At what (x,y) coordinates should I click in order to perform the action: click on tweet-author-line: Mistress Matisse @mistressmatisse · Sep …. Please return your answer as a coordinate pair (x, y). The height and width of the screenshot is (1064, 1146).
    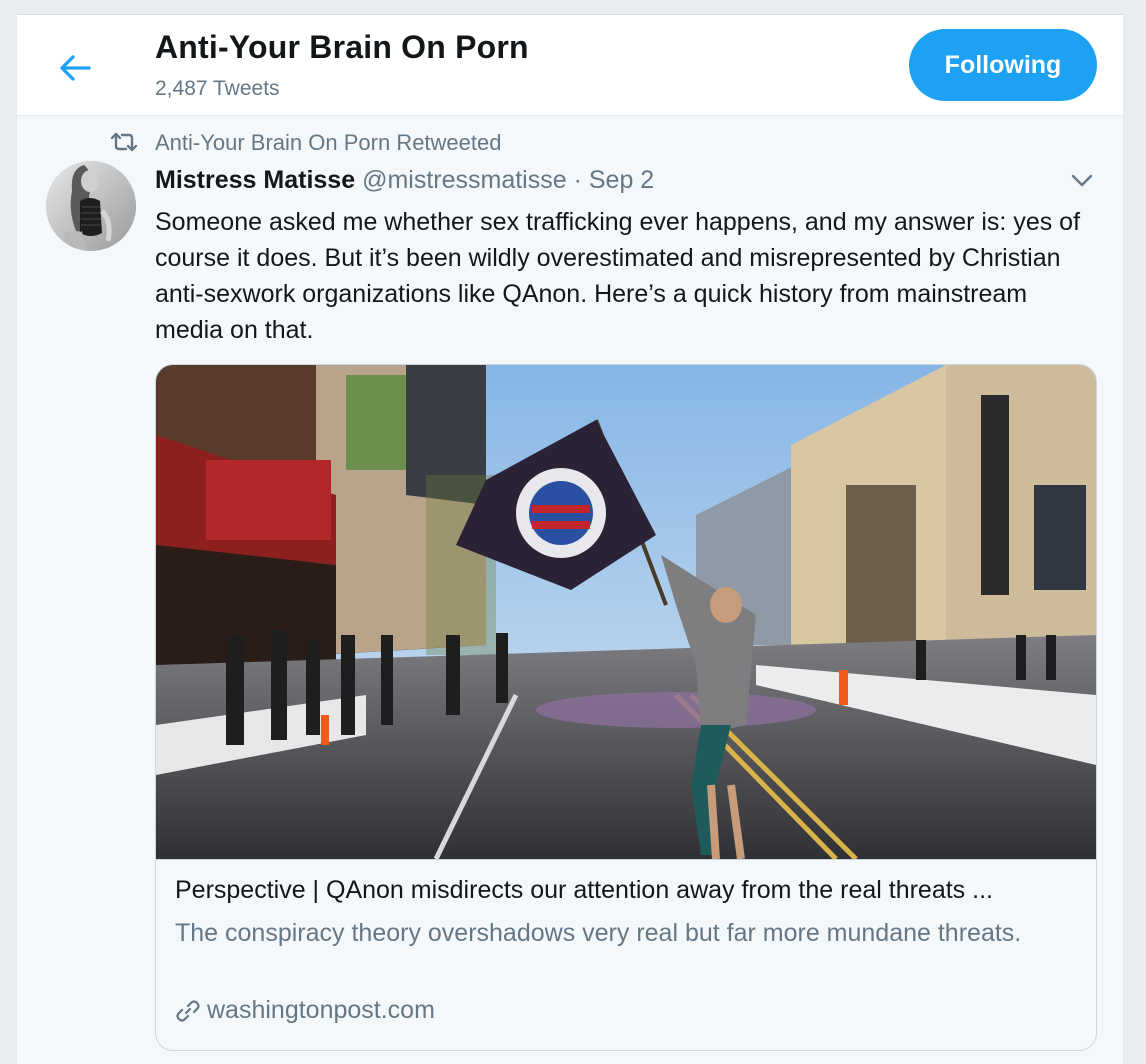
    Looking at the image, I should click on (404, 180).